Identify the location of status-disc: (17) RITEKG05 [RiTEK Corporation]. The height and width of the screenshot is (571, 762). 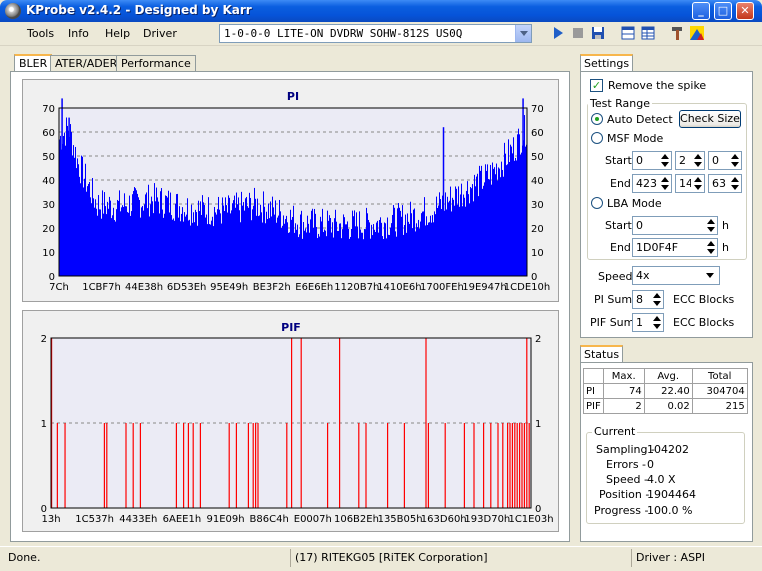
(457, 558).